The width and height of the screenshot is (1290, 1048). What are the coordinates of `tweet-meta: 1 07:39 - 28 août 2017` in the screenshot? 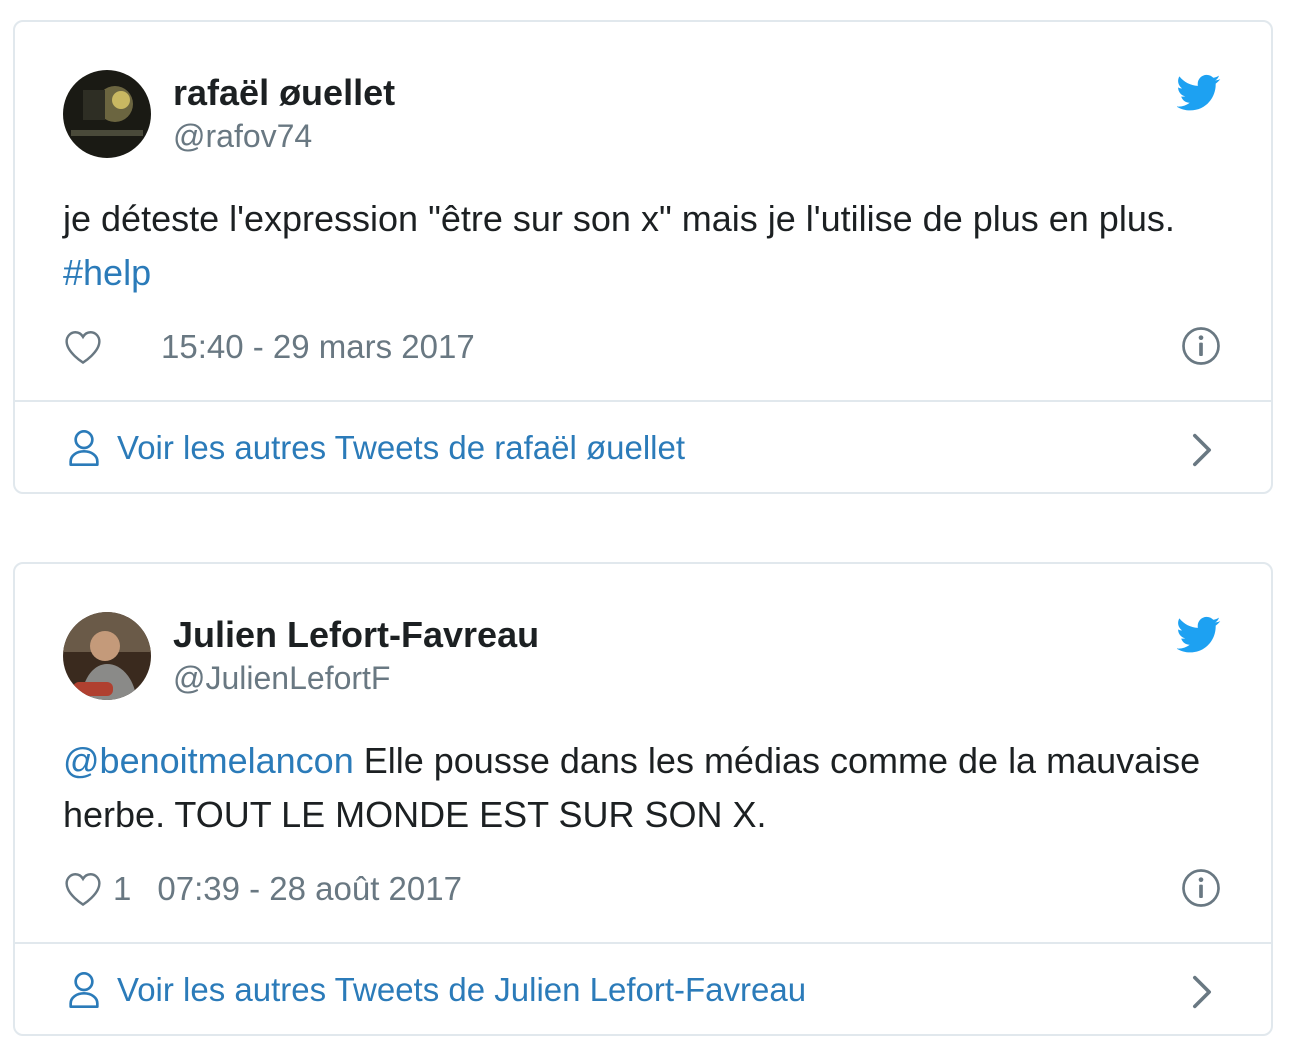 It's located at (262, 889).